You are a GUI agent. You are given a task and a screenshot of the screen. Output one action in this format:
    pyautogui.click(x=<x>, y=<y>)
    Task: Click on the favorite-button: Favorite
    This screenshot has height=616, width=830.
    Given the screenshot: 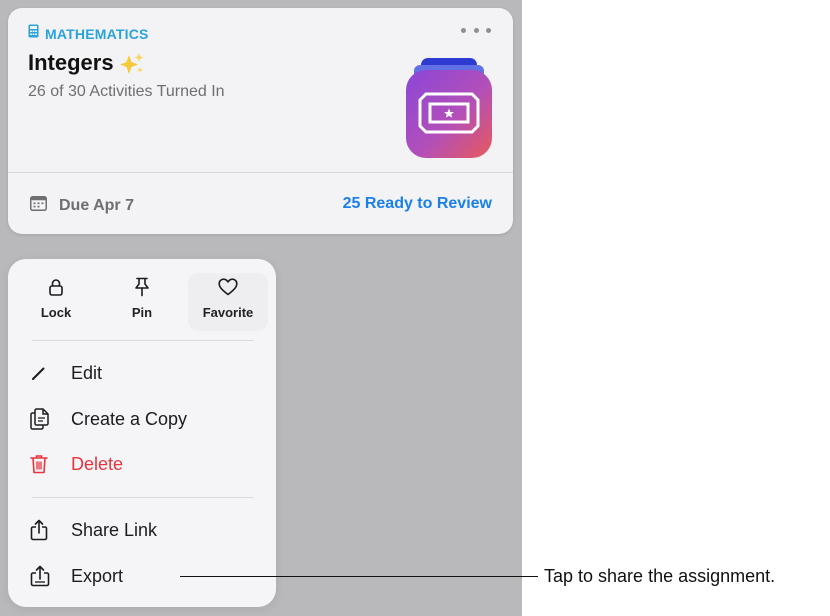 What is the action you would take?
    pyautogui.click(x=228, y=302)
    